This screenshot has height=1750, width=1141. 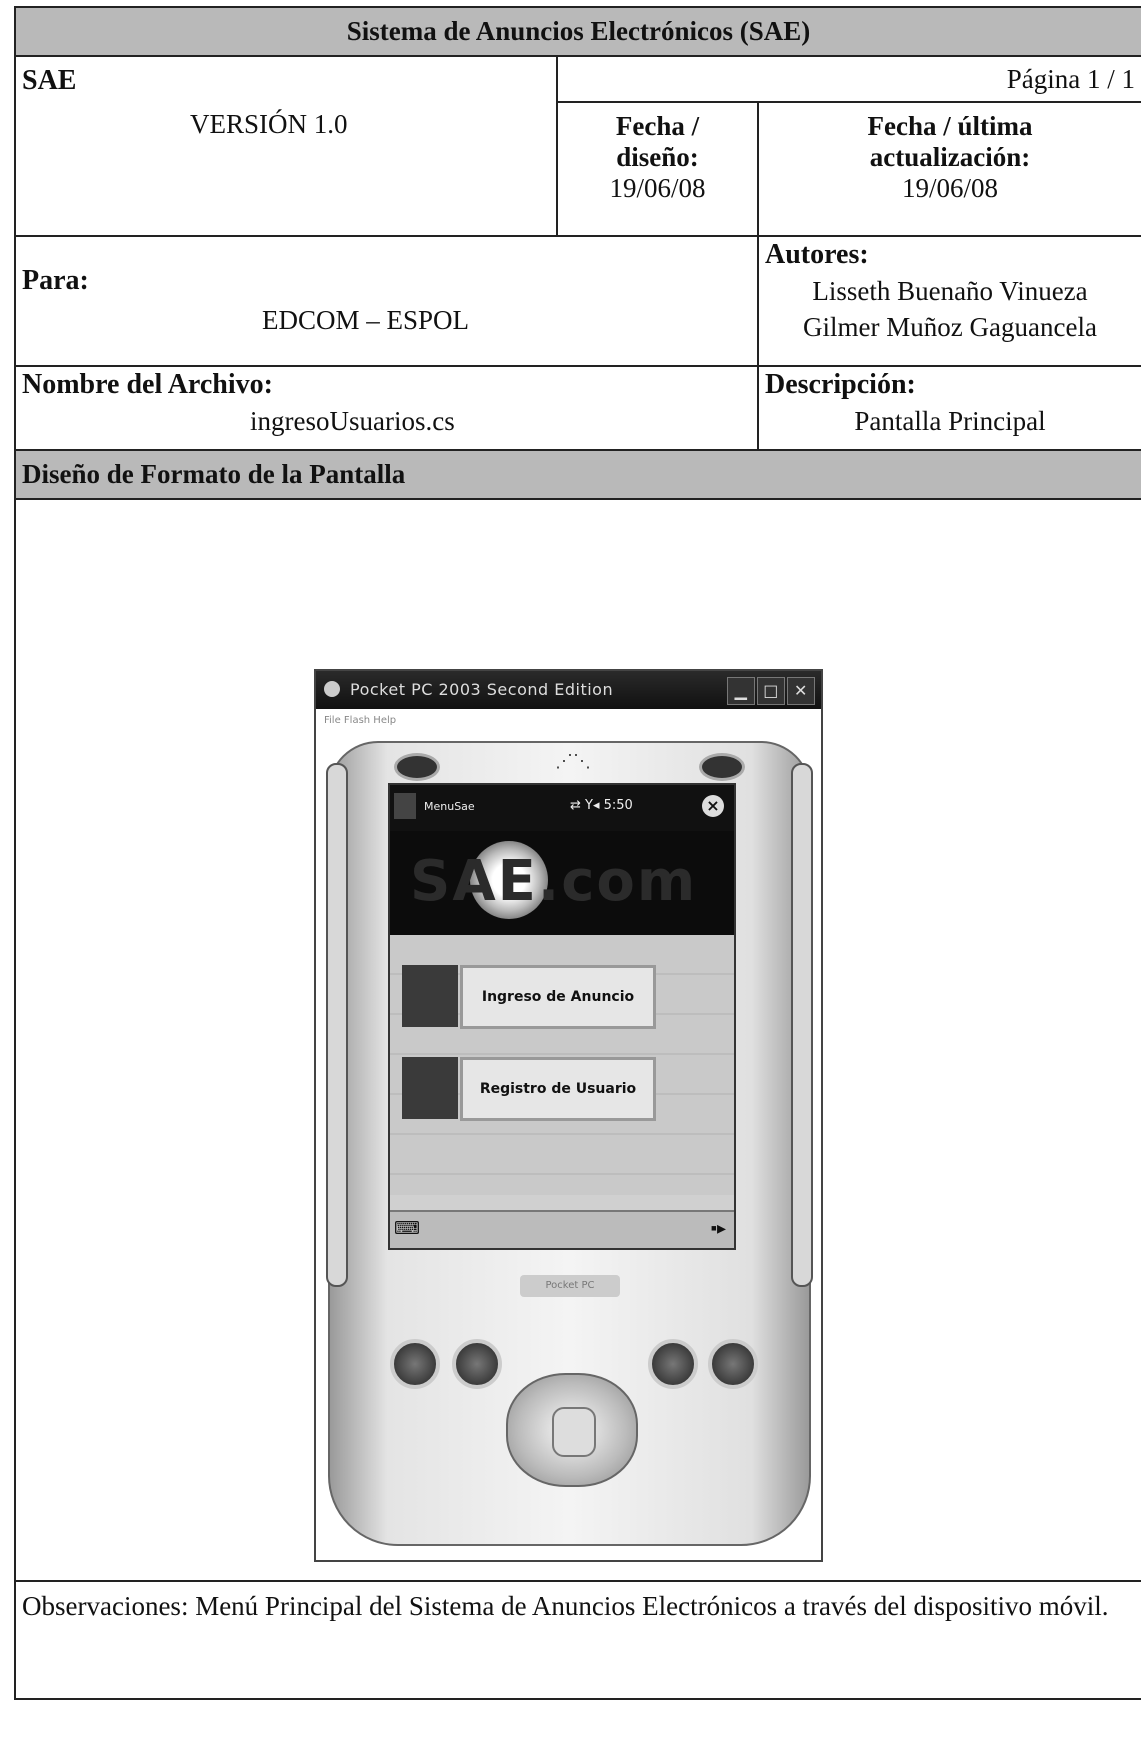 I want to click on device-brand-logo: Pocket PC, so click(x=570, y=1286).